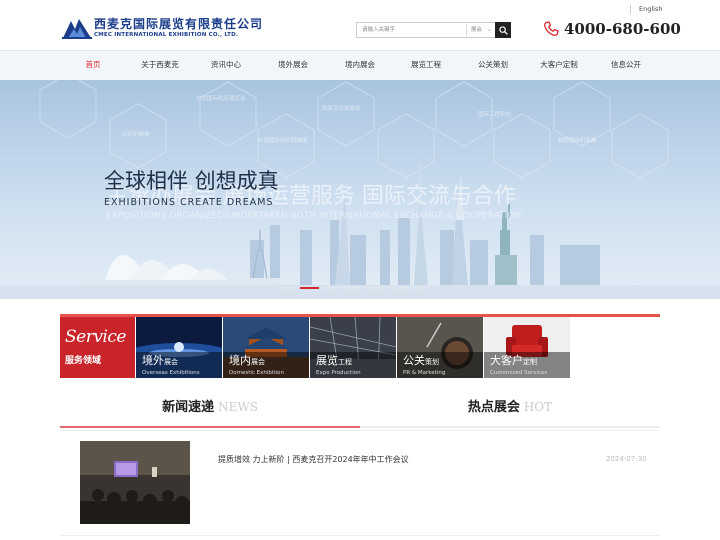 The height and width of the screenshot is (540, 720). What do you see at coordinates (495, 114) in the screenshot?
I see `hero-hex-label: 国际工程承包` at bounding box center [495, 114].